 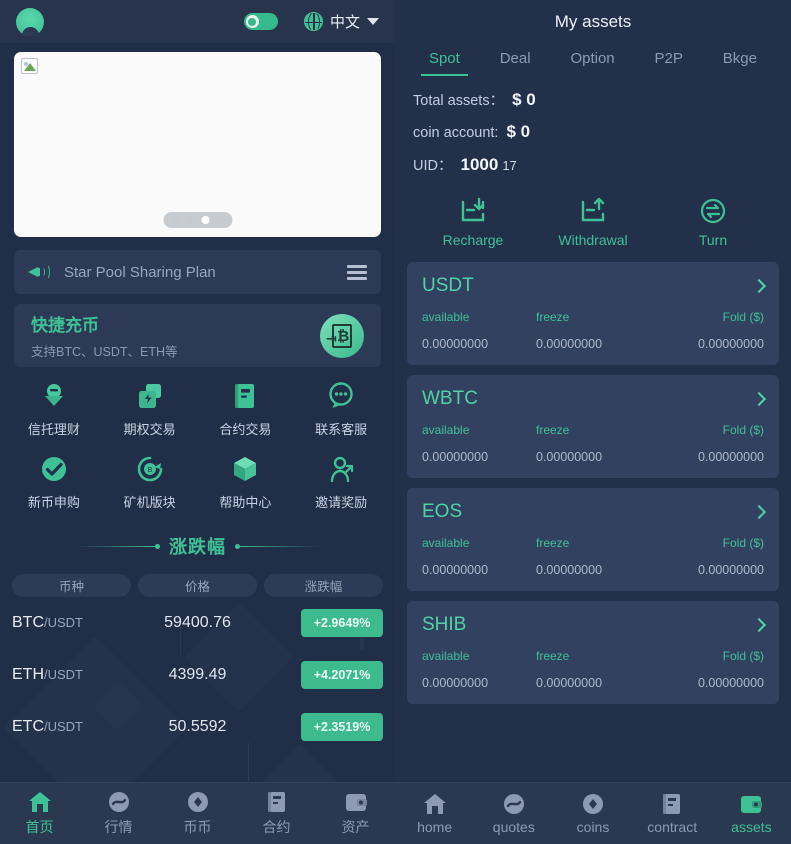 I want to click on grid-item-option-trading: 期权交易, so click(x=150, y=409).